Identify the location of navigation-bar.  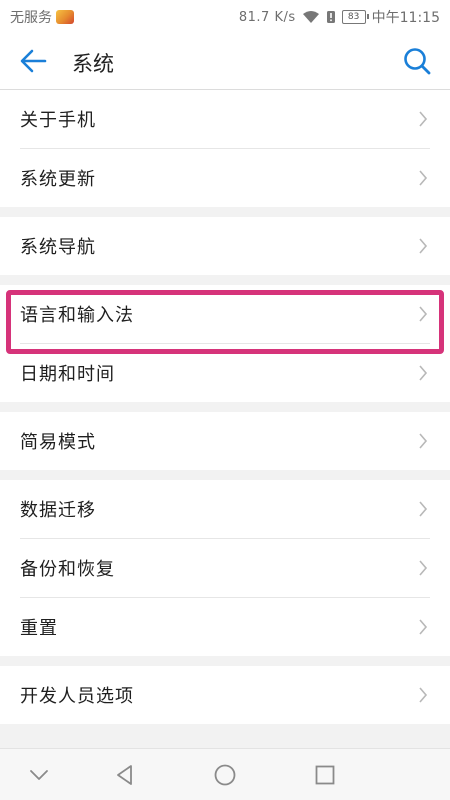
(225, 774).